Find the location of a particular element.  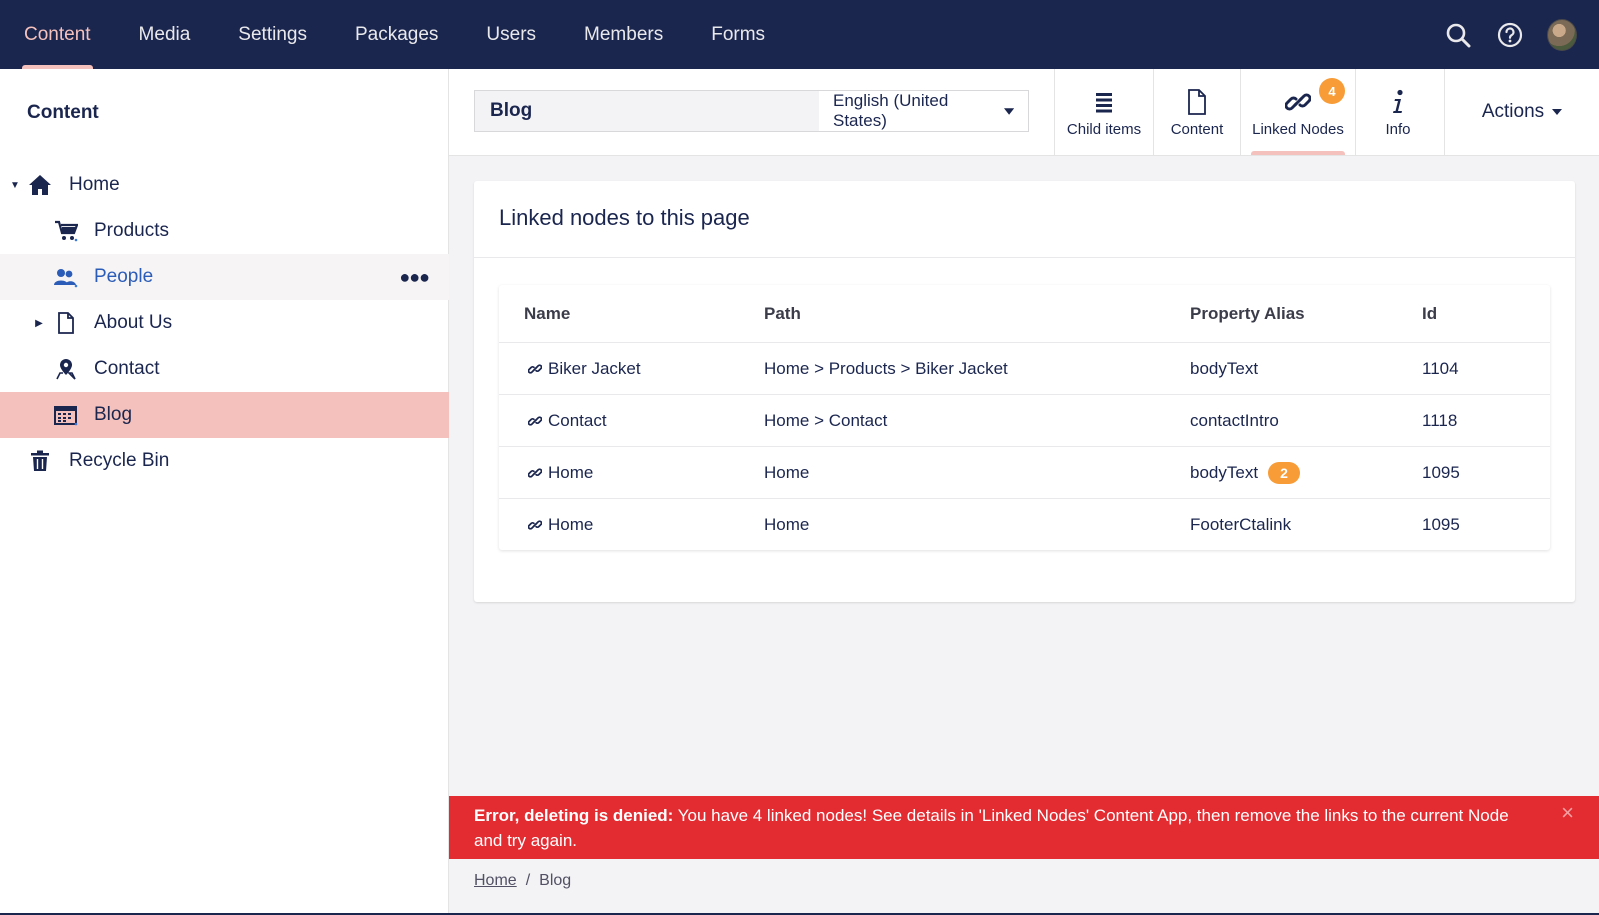

tree-item-people: People ●●● is located at coordinates (224, 277).